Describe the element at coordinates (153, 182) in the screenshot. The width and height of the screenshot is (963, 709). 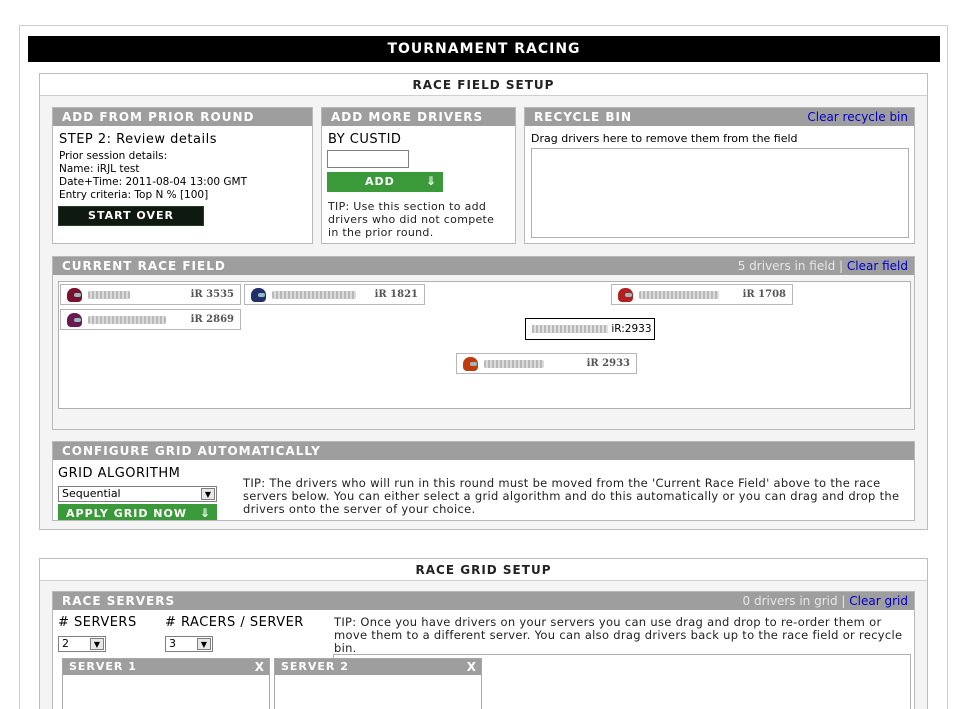
I see `prior-datetime: Date+Time: 2011-08-04 13:00 GMT` at that location.